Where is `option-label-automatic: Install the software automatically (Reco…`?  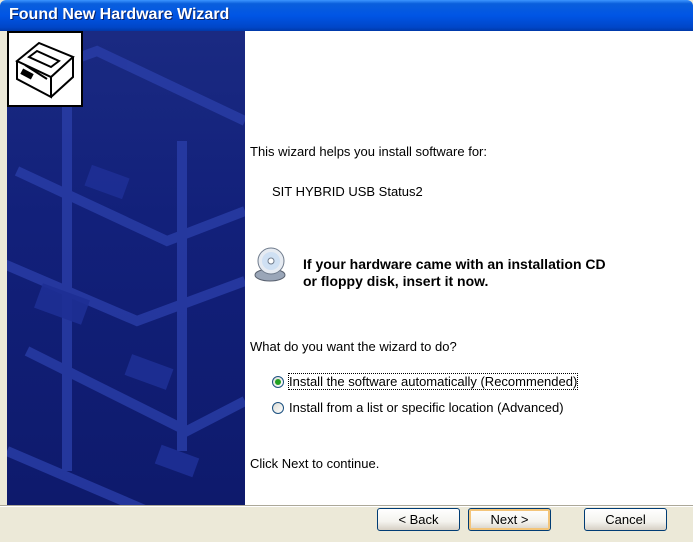 option-label-automatic: Install the software automatically (Reco… is located at coordinates (433, 381).